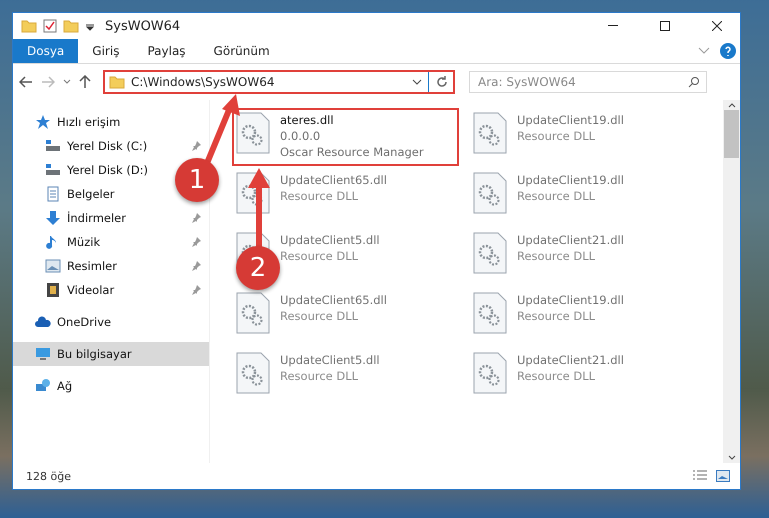  Describe the element at coordinates (613, 26) in the screenshot. I see `minimize-icon` at that location.